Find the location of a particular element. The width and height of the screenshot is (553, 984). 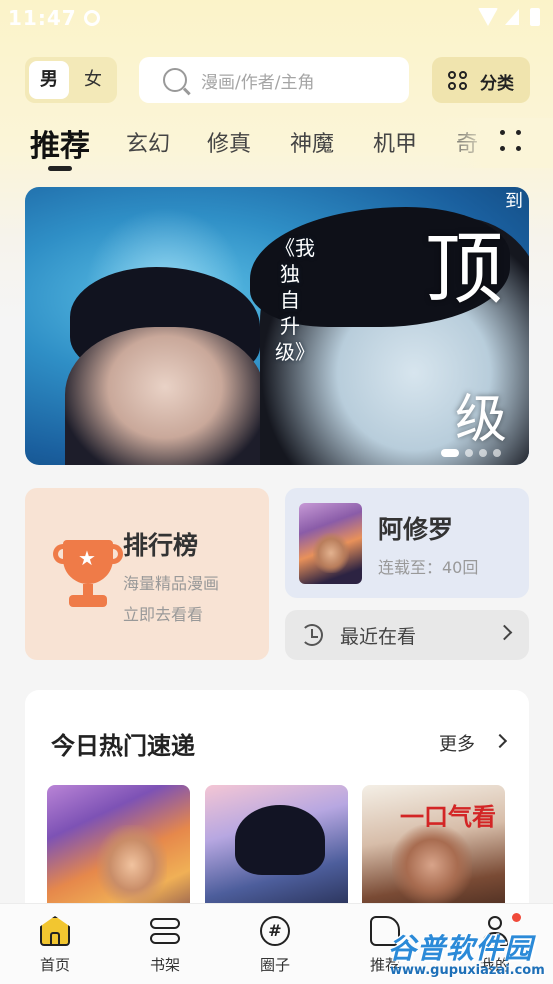

nav-circle: # 圈子 is located at coordinates (275, 944).